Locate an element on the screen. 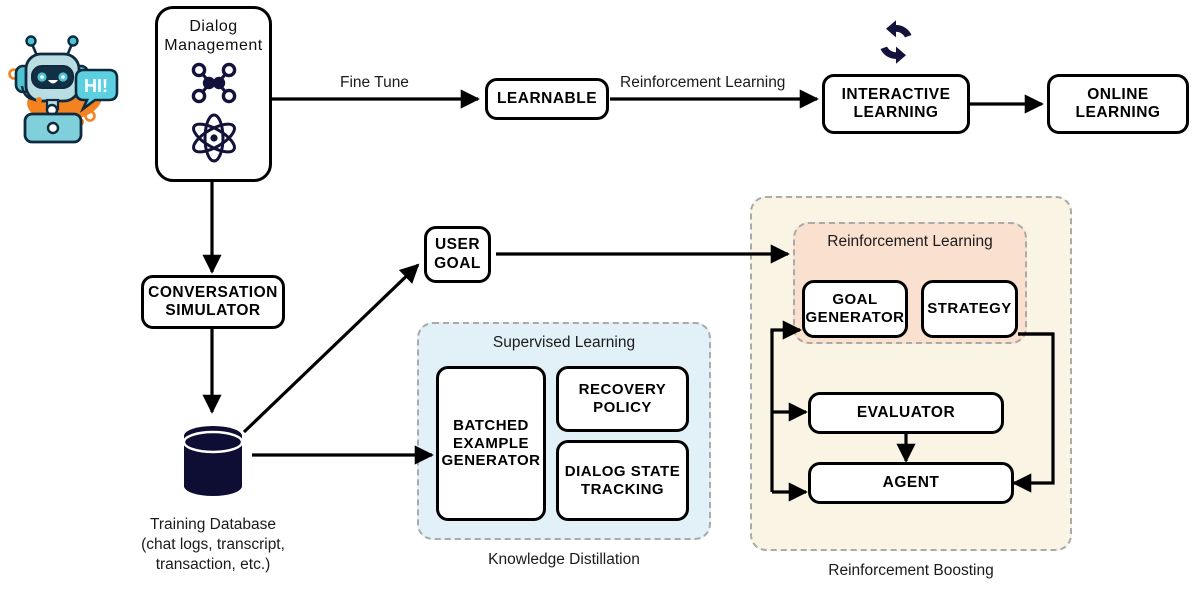  conversation-simulator-label: CONVERSATION SIMULATOR is located at coordinates (213, 301).